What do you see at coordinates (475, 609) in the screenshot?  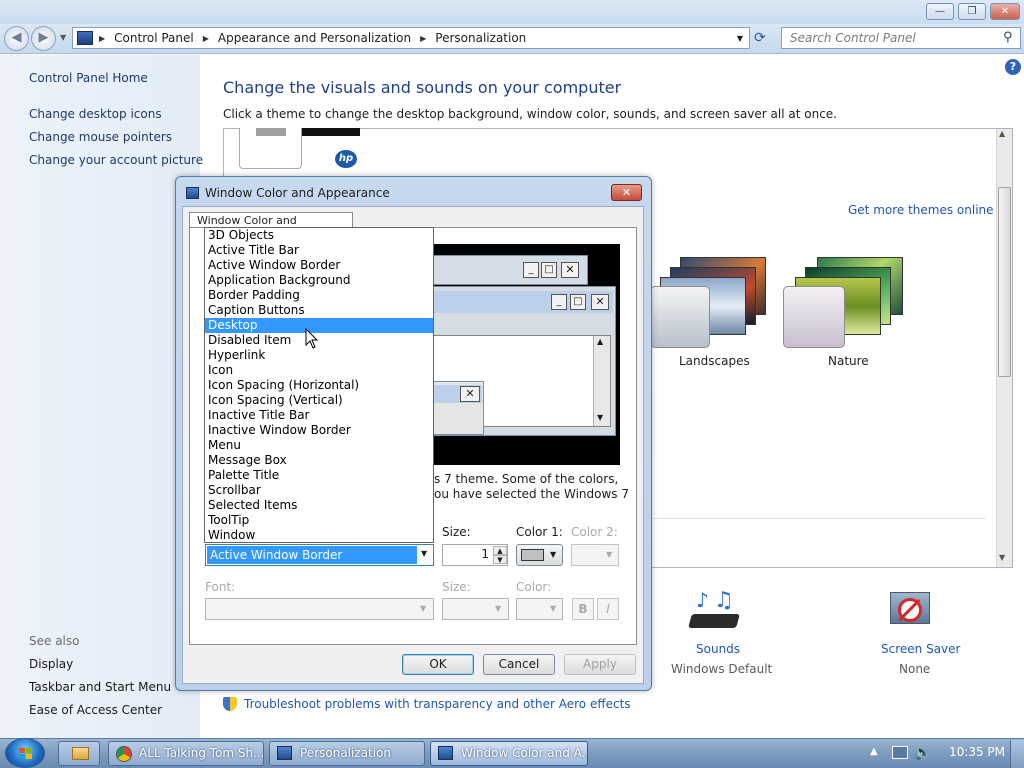 I see `font-size-select: ▼` at bounding box center [475, 609].